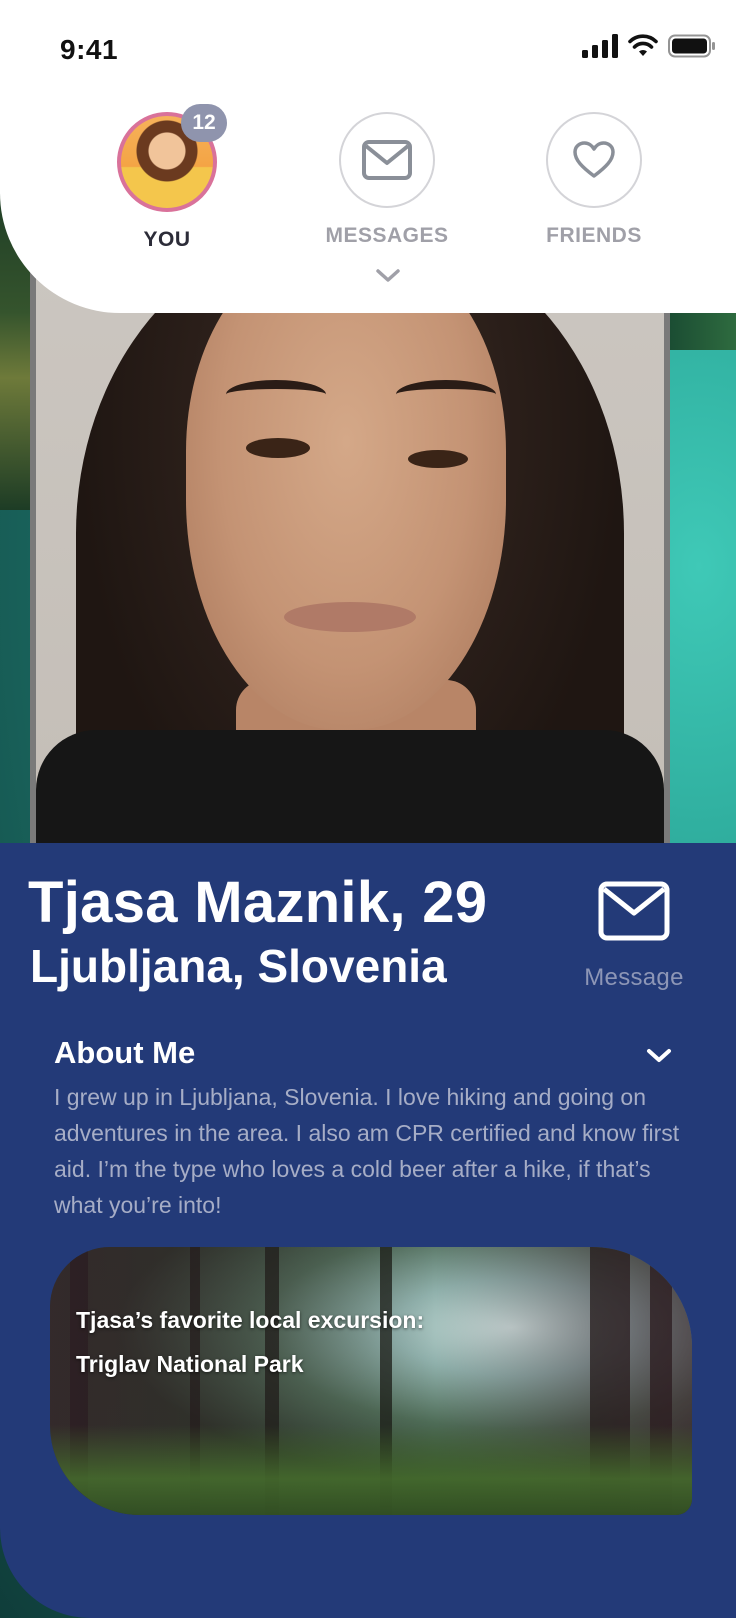 This screenshot has width=736, height=1618. What do you see at coordinates (258, 902) in the screenshot?
I see `profile-name-age: Tjasa Maznik, 29` at bounding box center [258, 902].